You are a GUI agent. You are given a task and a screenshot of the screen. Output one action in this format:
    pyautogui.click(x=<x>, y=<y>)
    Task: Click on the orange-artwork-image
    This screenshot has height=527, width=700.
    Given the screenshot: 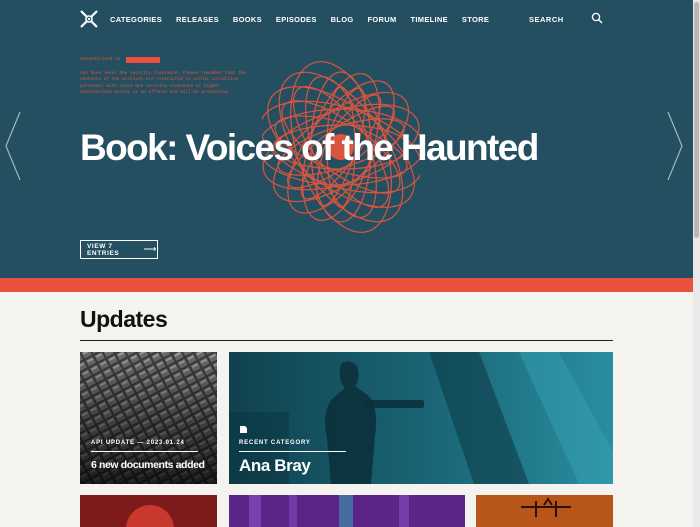 What is the action you would take?
    pyautogui.click(x=544, y=511)
    